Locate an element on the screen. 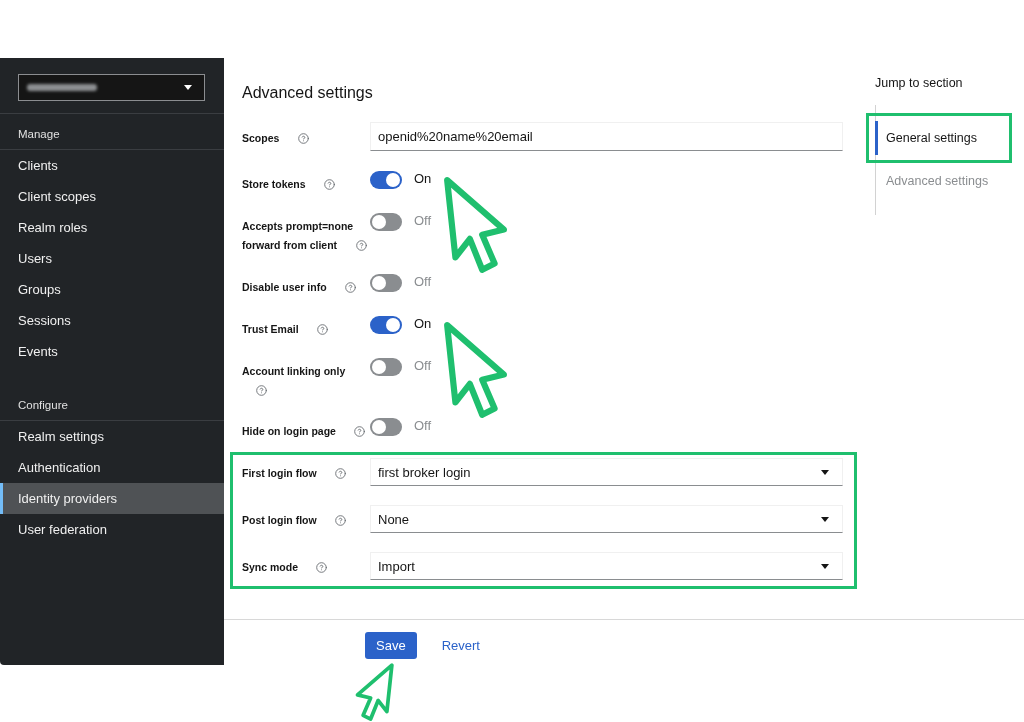 This screenshot has width=1024, height=722. section-title: Advanced settings is located at coordinates (307, 93).